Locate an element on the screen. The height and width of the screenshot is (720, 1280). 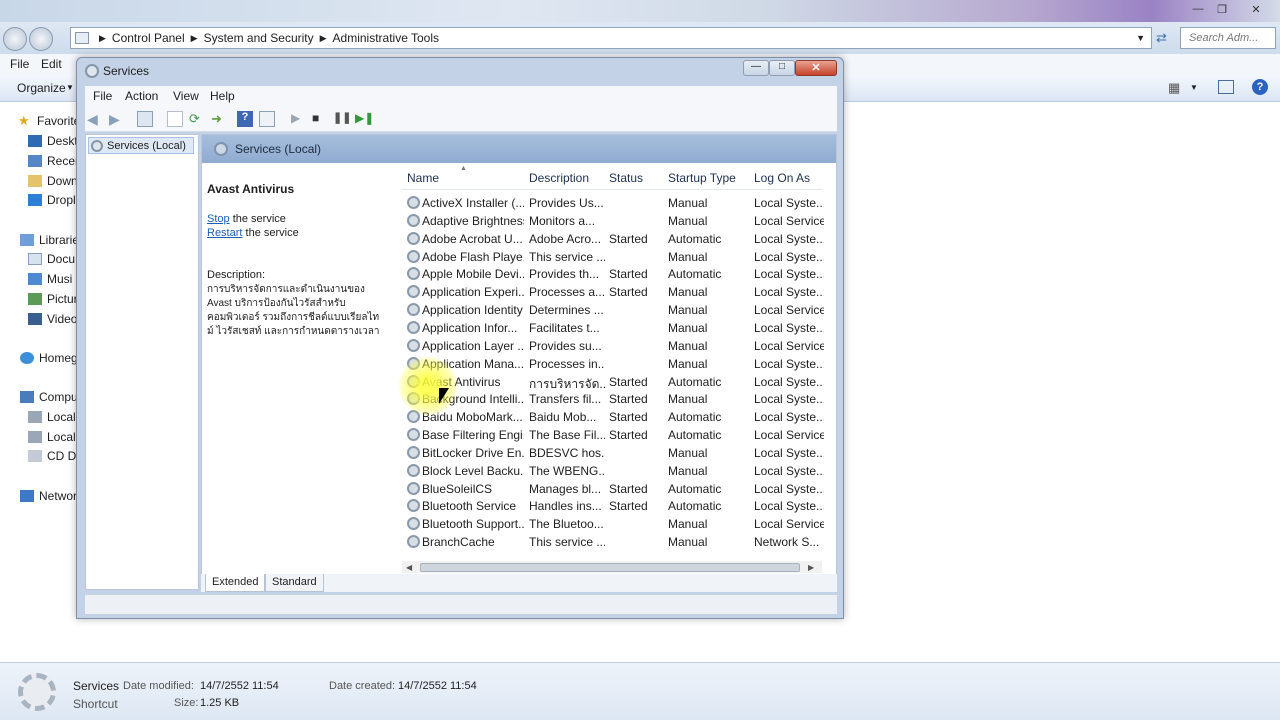
show-console-tree-icon is located at coordinates (145, 119).